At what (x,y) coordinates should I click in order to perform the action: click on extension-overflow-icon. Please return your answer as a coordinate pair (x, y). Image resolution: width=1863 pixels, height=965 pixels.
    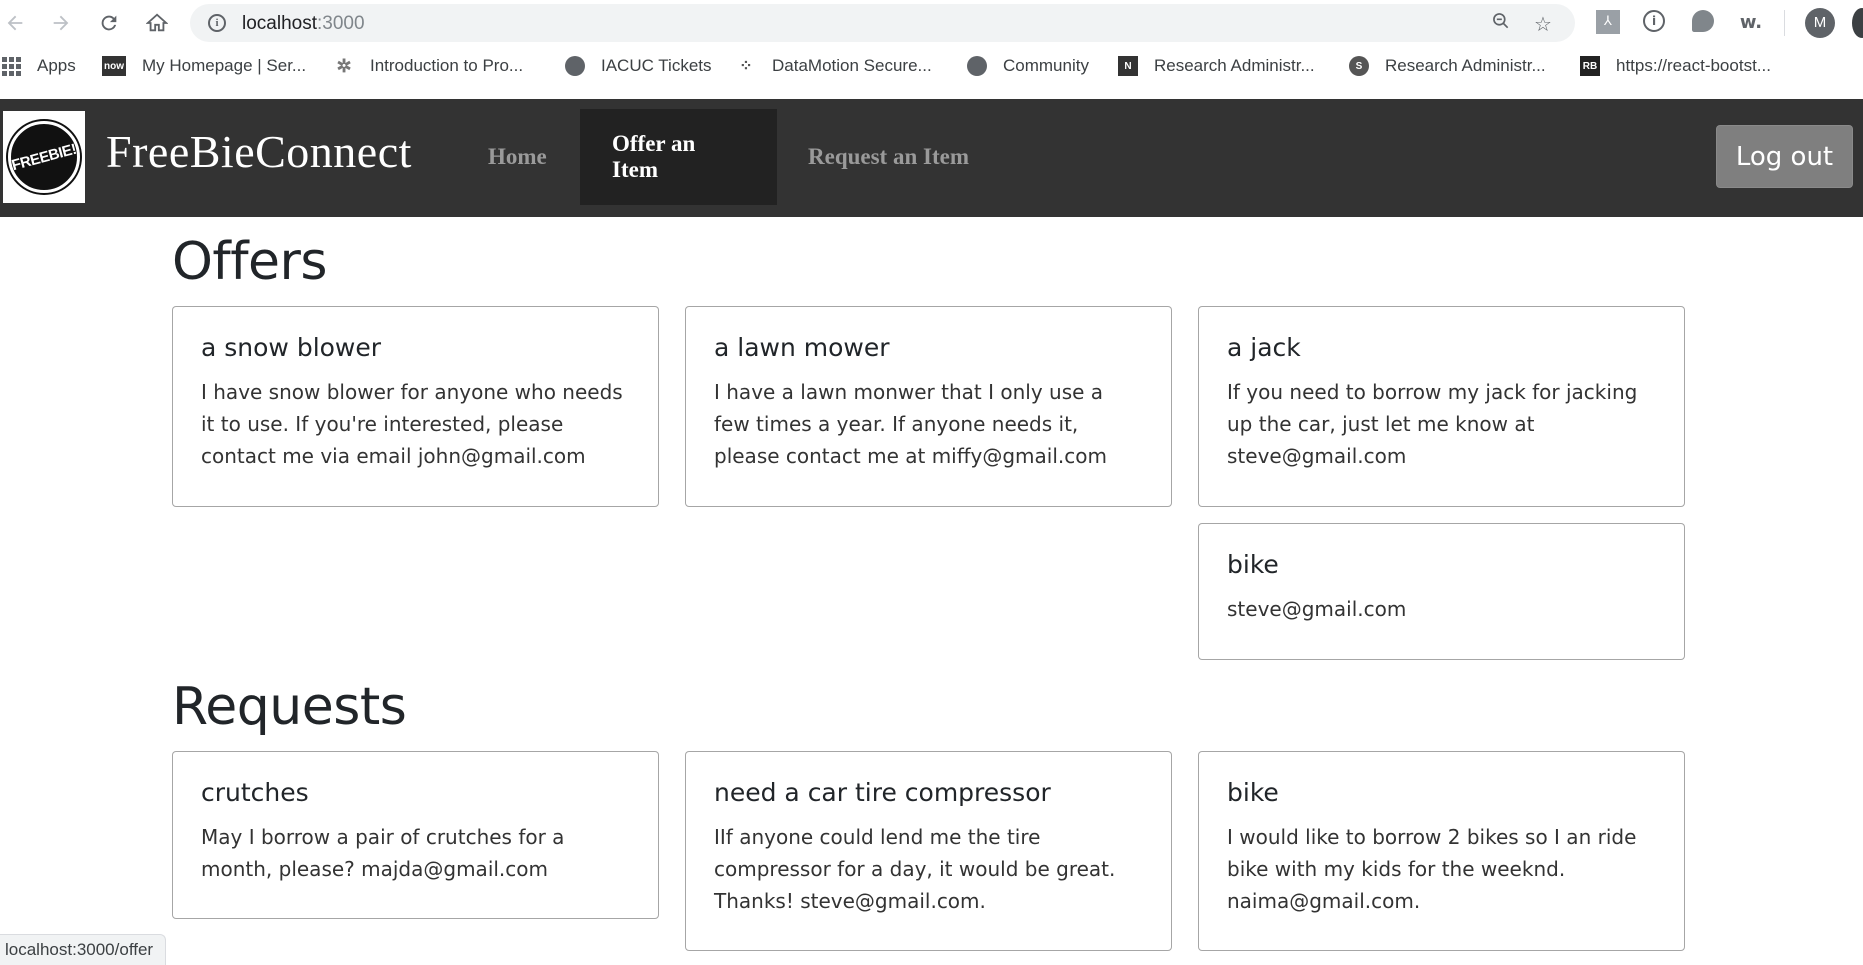
    Looking at the image, I should click on (1857, 23).